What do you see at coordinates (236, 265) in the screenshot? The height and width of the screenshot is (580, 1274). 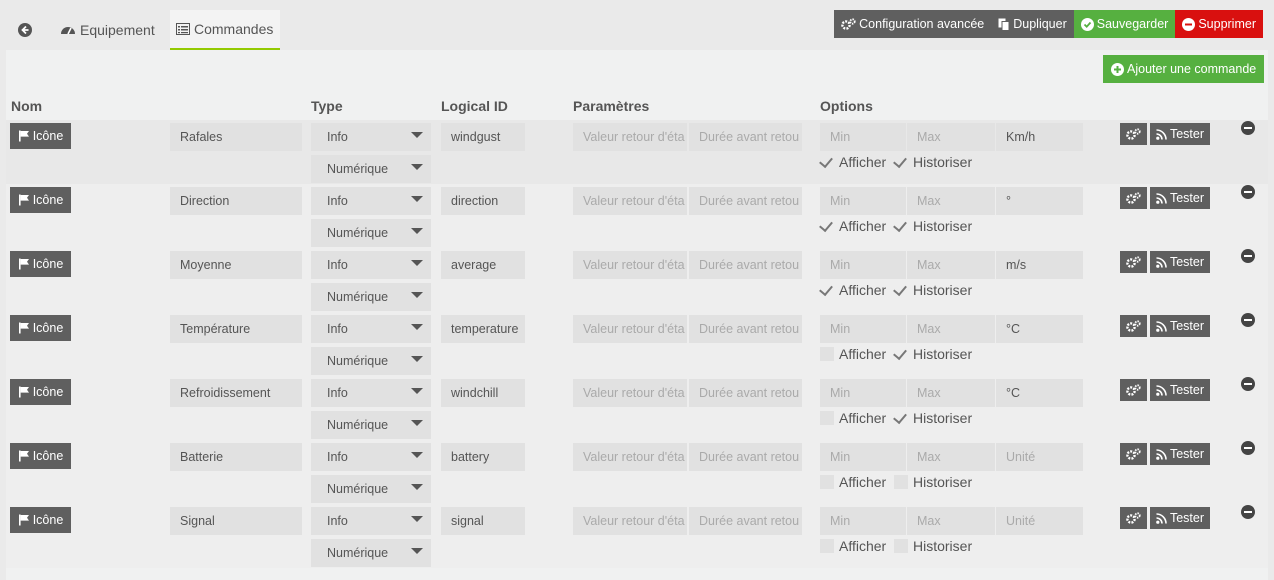 I see `command-name-input: Moyenne` at bounding box center [236, 265].